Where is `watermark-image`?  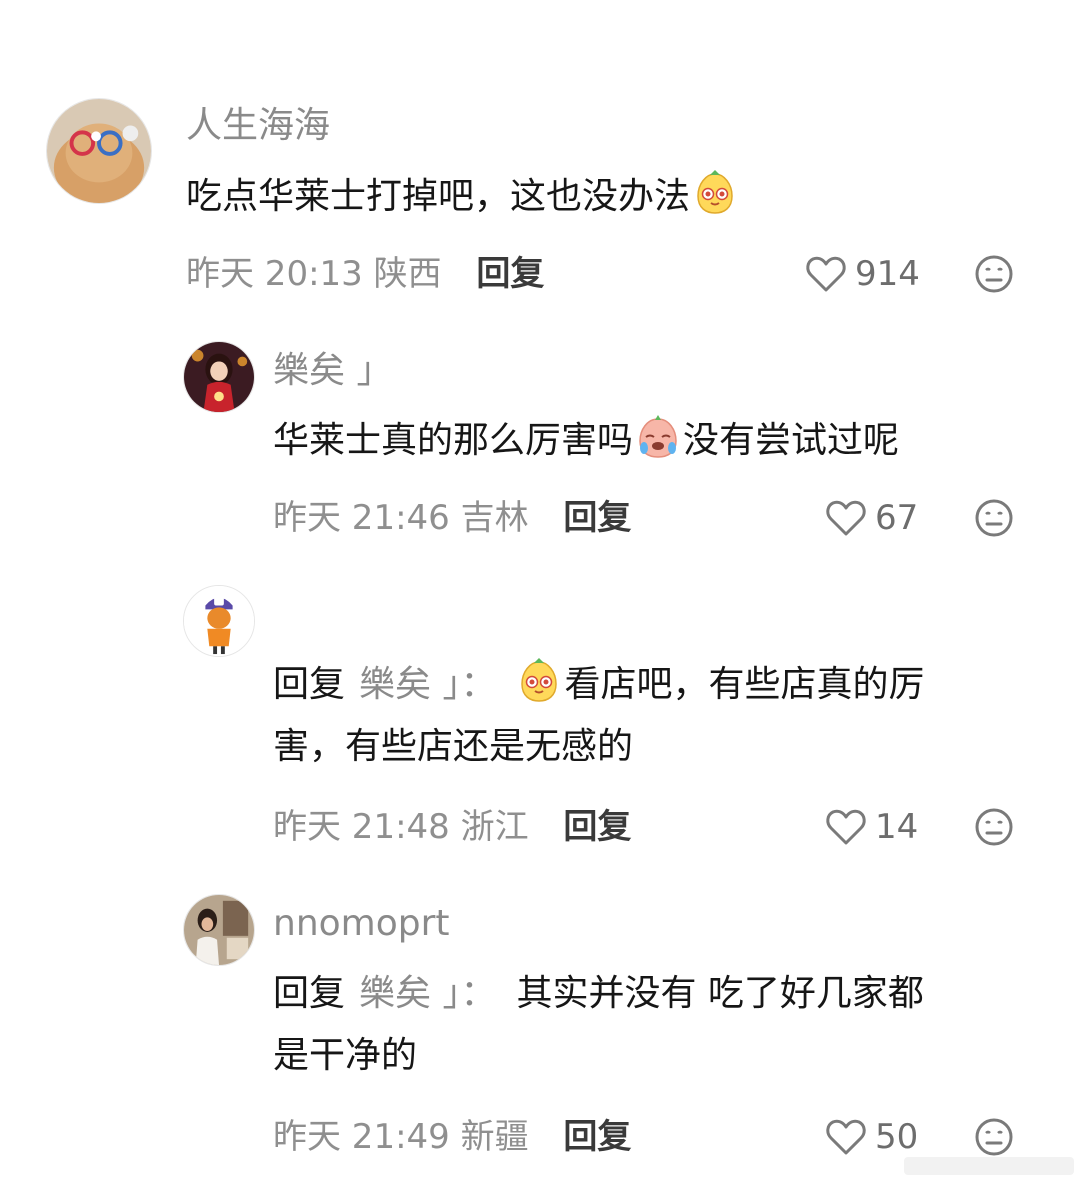
watermark-image is located at coordinates (989, 1166).